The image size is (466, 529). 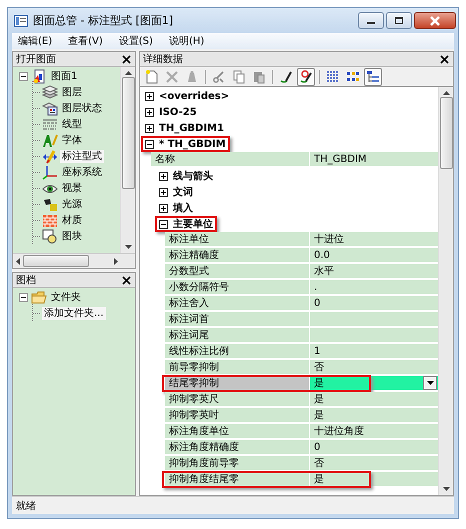 I want to click on menu-item: 编辑(E), so click(x=35, y=41).